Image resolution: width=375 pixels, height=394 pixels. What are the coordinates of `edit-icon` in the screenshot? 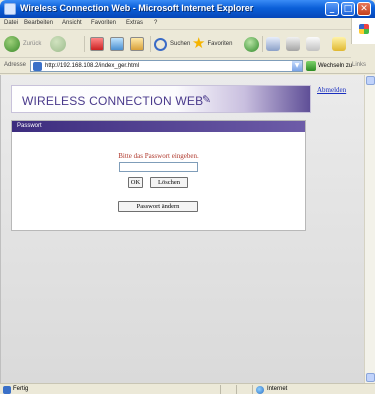 It's located at (313, 44).